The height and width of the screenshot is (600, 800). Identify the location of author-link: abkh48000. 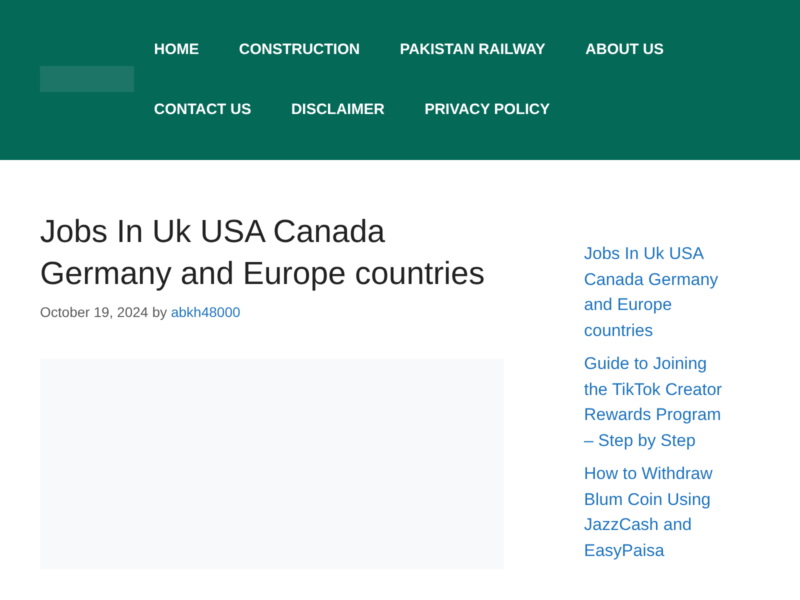
(205, 312).